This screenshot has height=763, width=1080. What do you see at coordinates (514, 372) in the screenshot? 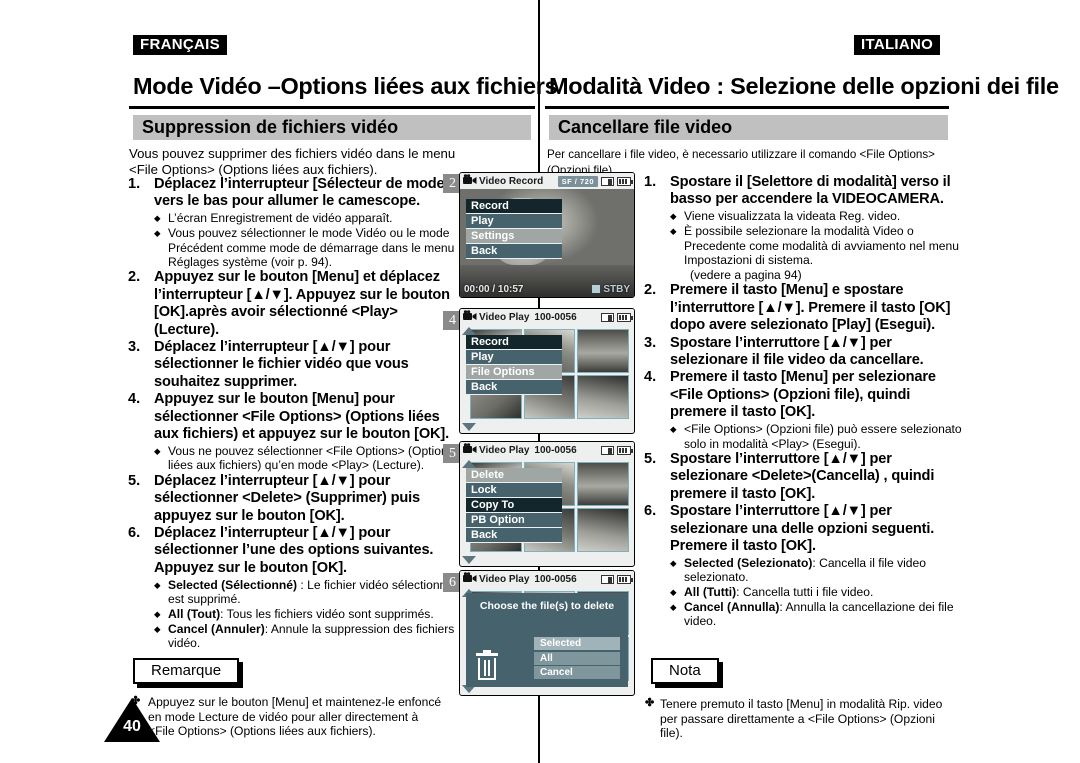
I see `lcd-menu-item: File Options` at bounding box center [514, 372].